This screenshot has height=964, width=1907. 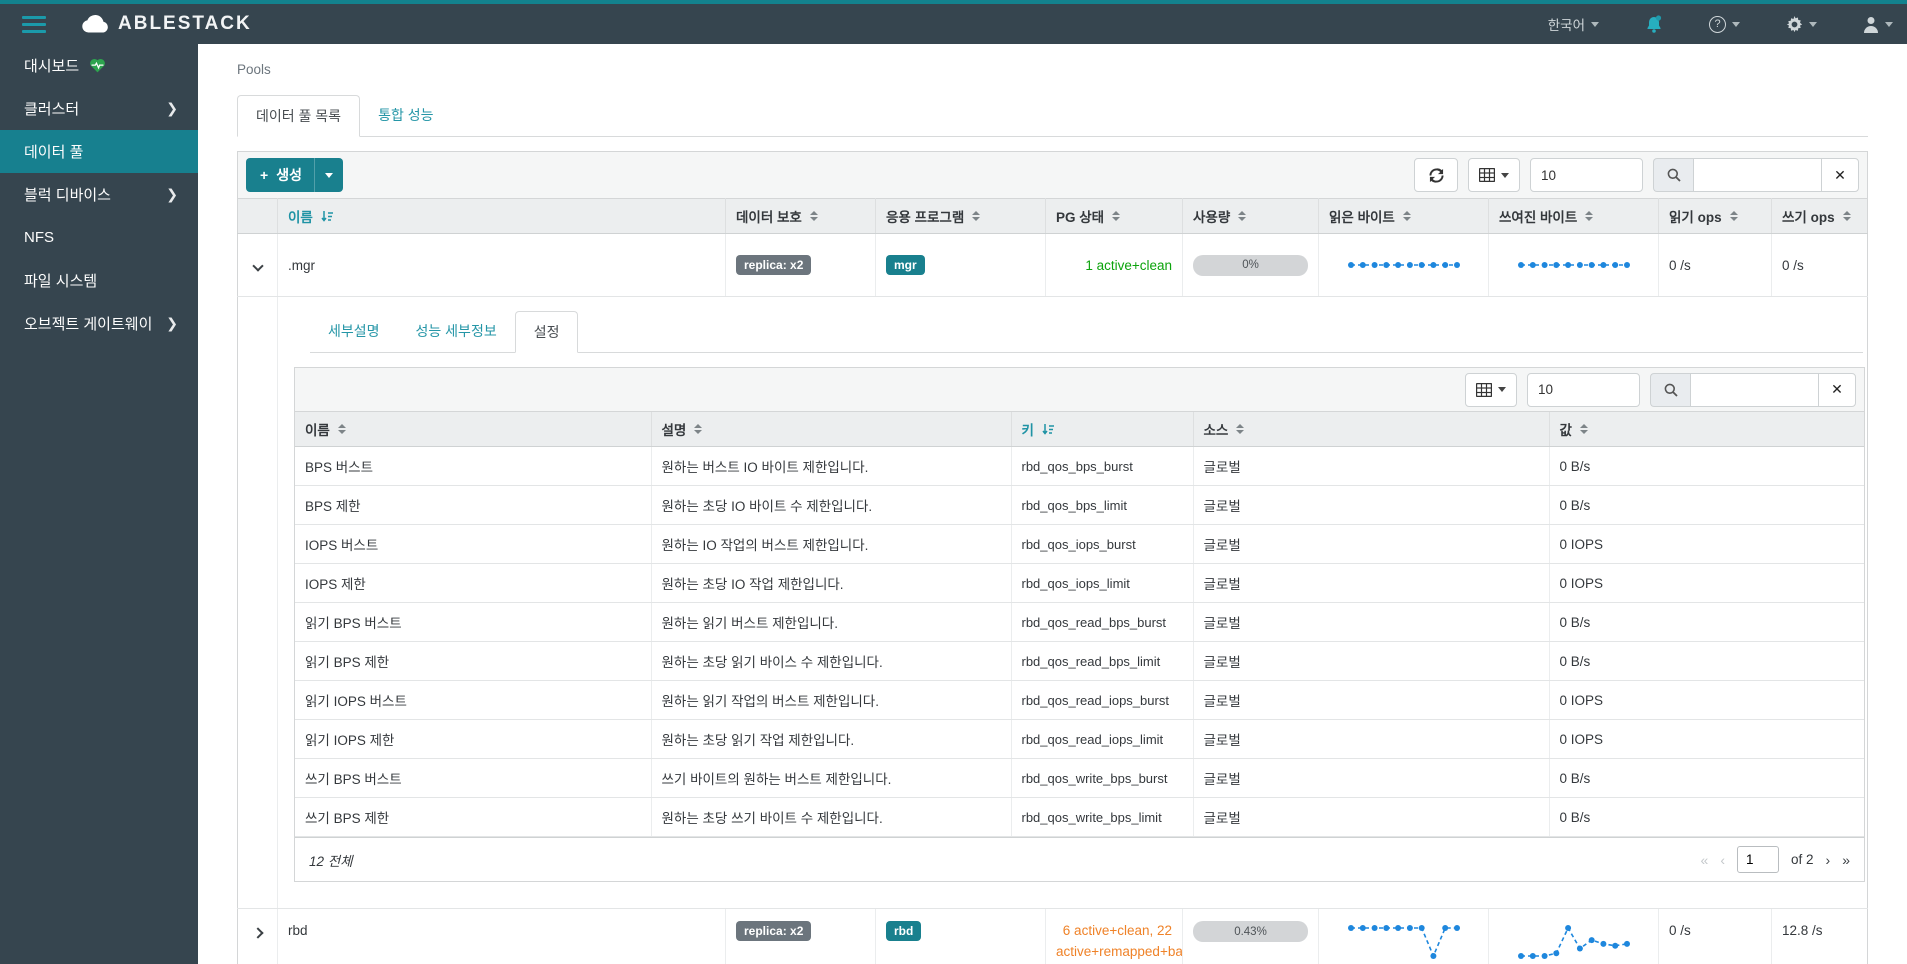 I want to click on column-header-usage: 사용량, so click(x=1250, y=216).